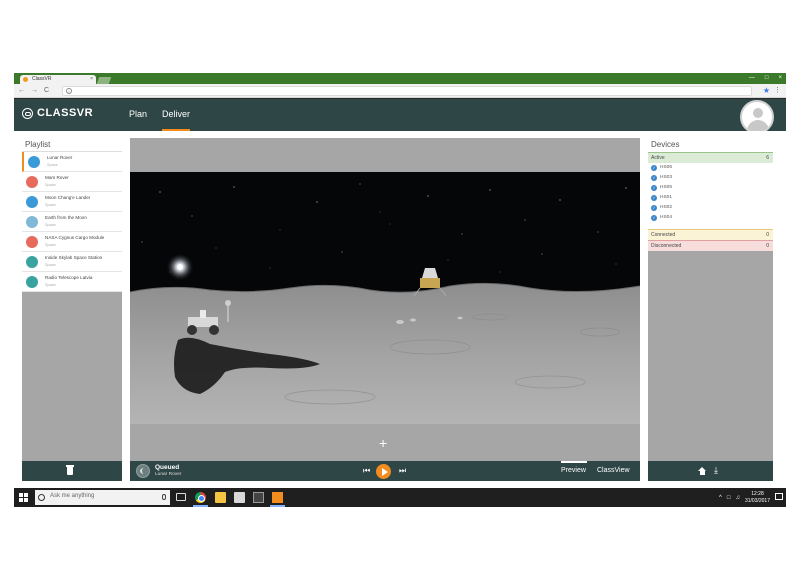 The height and width of the screenshot is (582, 800). What do you see at coordinates (69, 277) in the screenshot?
I see `playlist-item-title: Radio Telescope Latvia` at bounding box center [69, 277].